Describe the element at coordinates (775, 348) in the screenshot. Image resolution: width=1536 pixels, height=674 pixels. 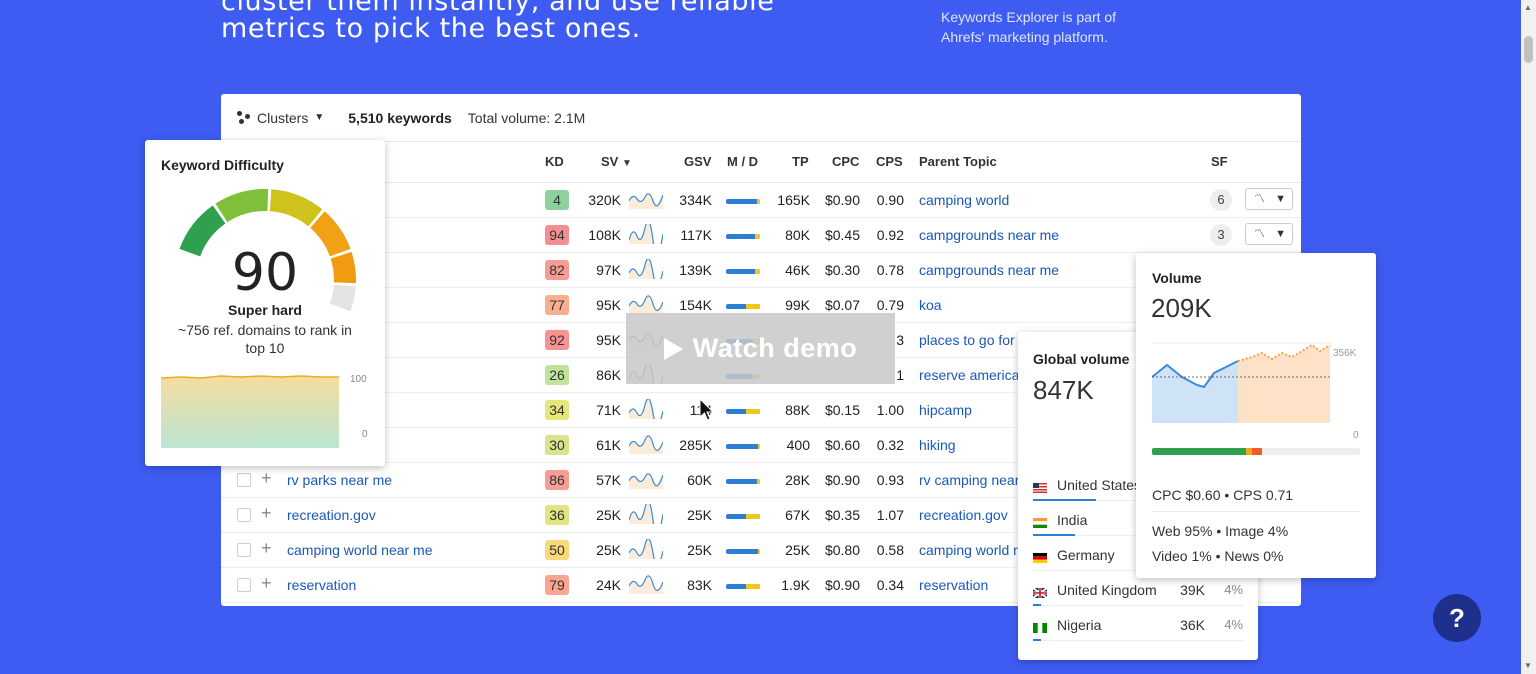
I see `watch-demo-label: Watch demo` at that location.